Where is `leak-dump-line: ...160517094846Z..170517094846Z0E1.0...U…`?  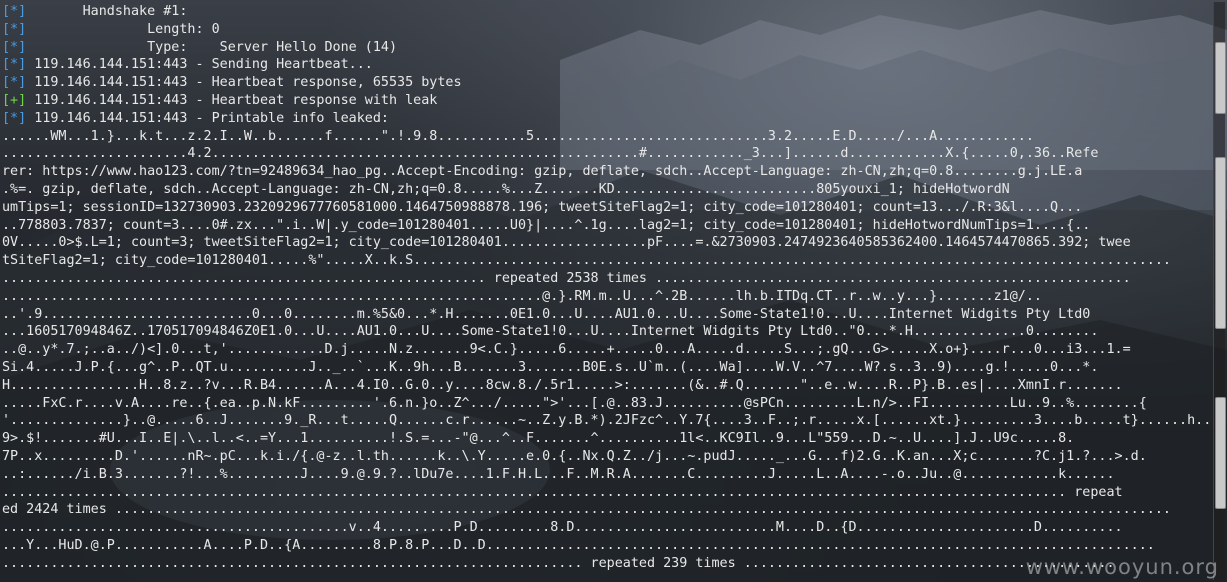 leak-dump-line: ...160517094846Z..170517094846Z0E1.0...U… is located at coordinates (550, 332).